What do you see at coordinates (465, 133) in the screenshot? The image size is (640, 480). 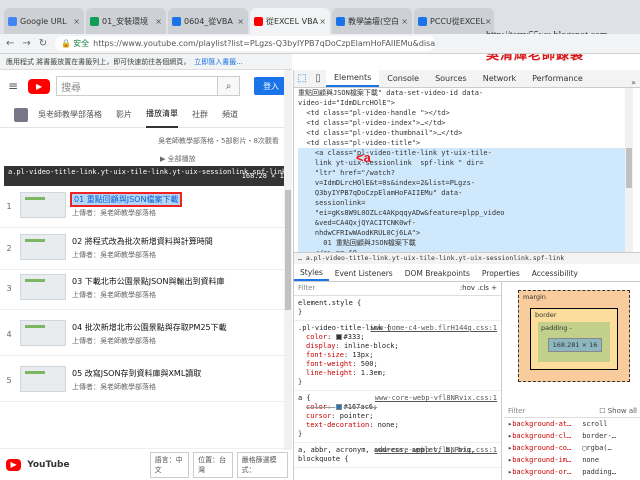 I see `dom-line: <td class="pl-video-thumbnail">…</td>` at bounding box center [465, 133].